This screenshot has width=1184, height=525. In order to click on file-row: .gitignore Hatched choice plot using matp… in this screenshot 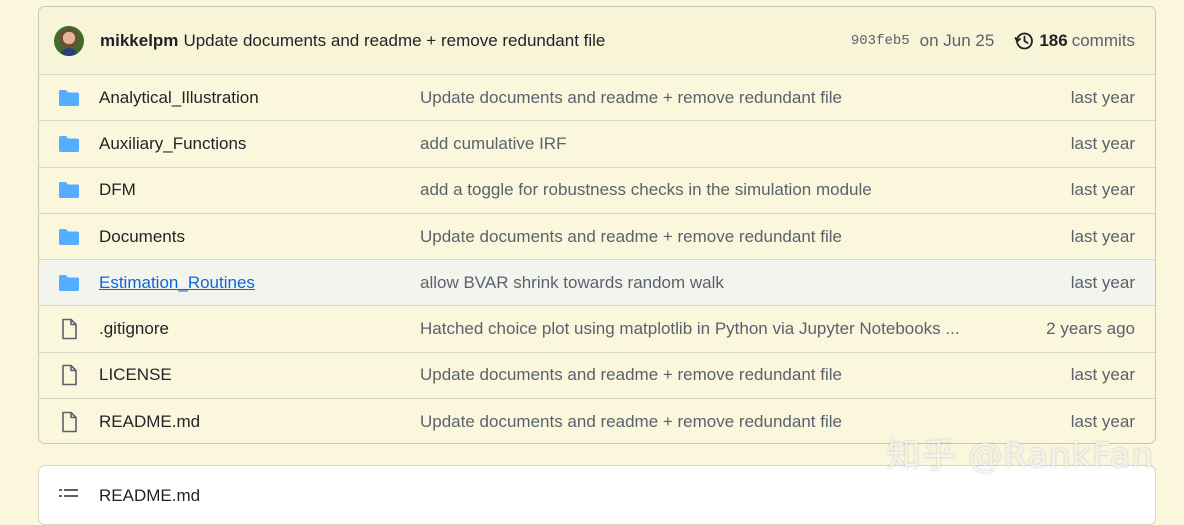, I will do `click(597, 329)`.